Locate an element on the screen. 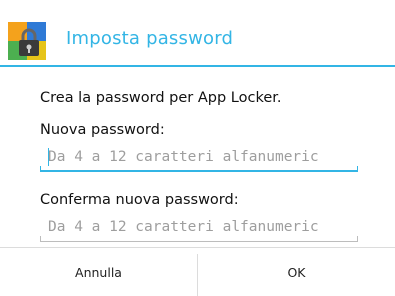  new-password-label: Nuova password: is located at coordinates (102, 130).